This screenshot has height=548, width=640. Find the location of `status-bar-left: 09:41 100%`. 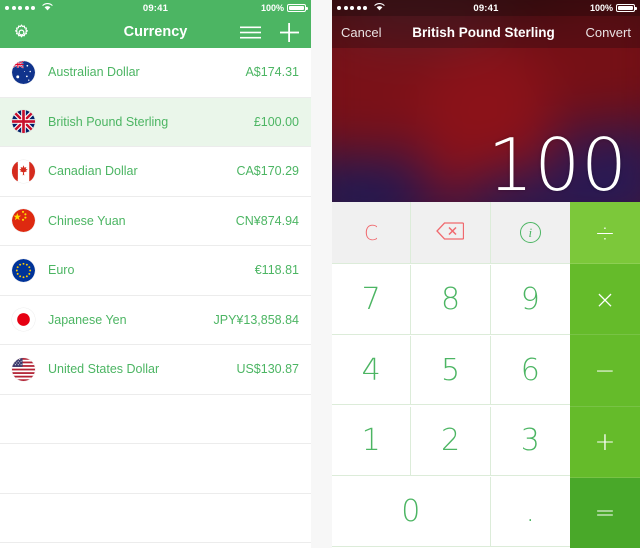

status-bar-left: 09:41 100% is located at coordinates (155, 8).